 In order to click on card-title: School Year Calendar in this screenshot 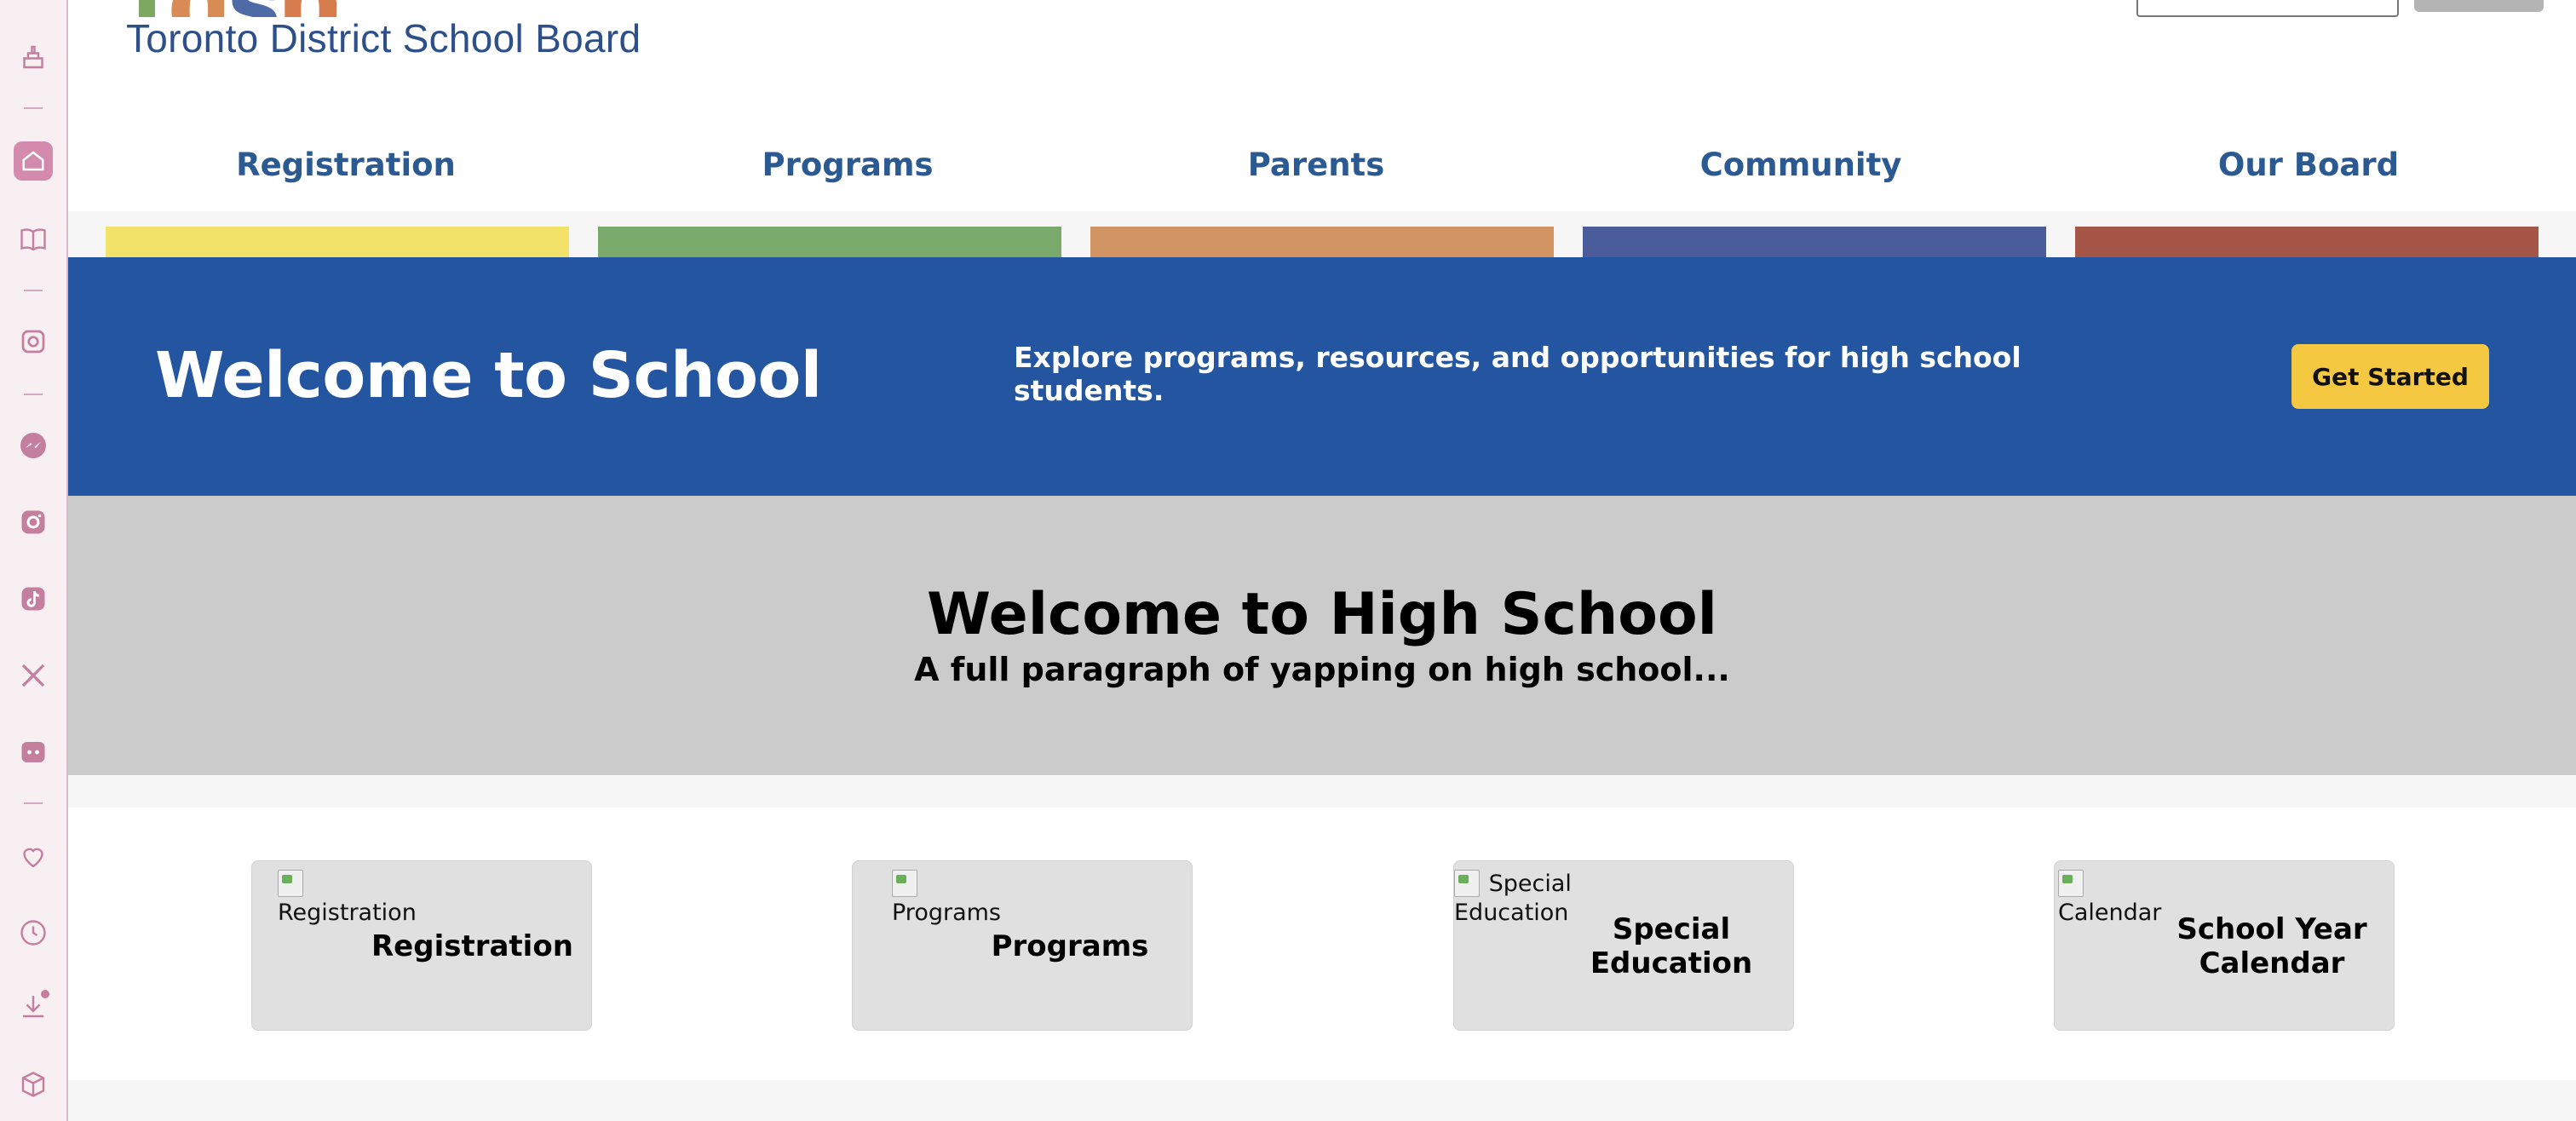, I will do `click(2272, 946)`.